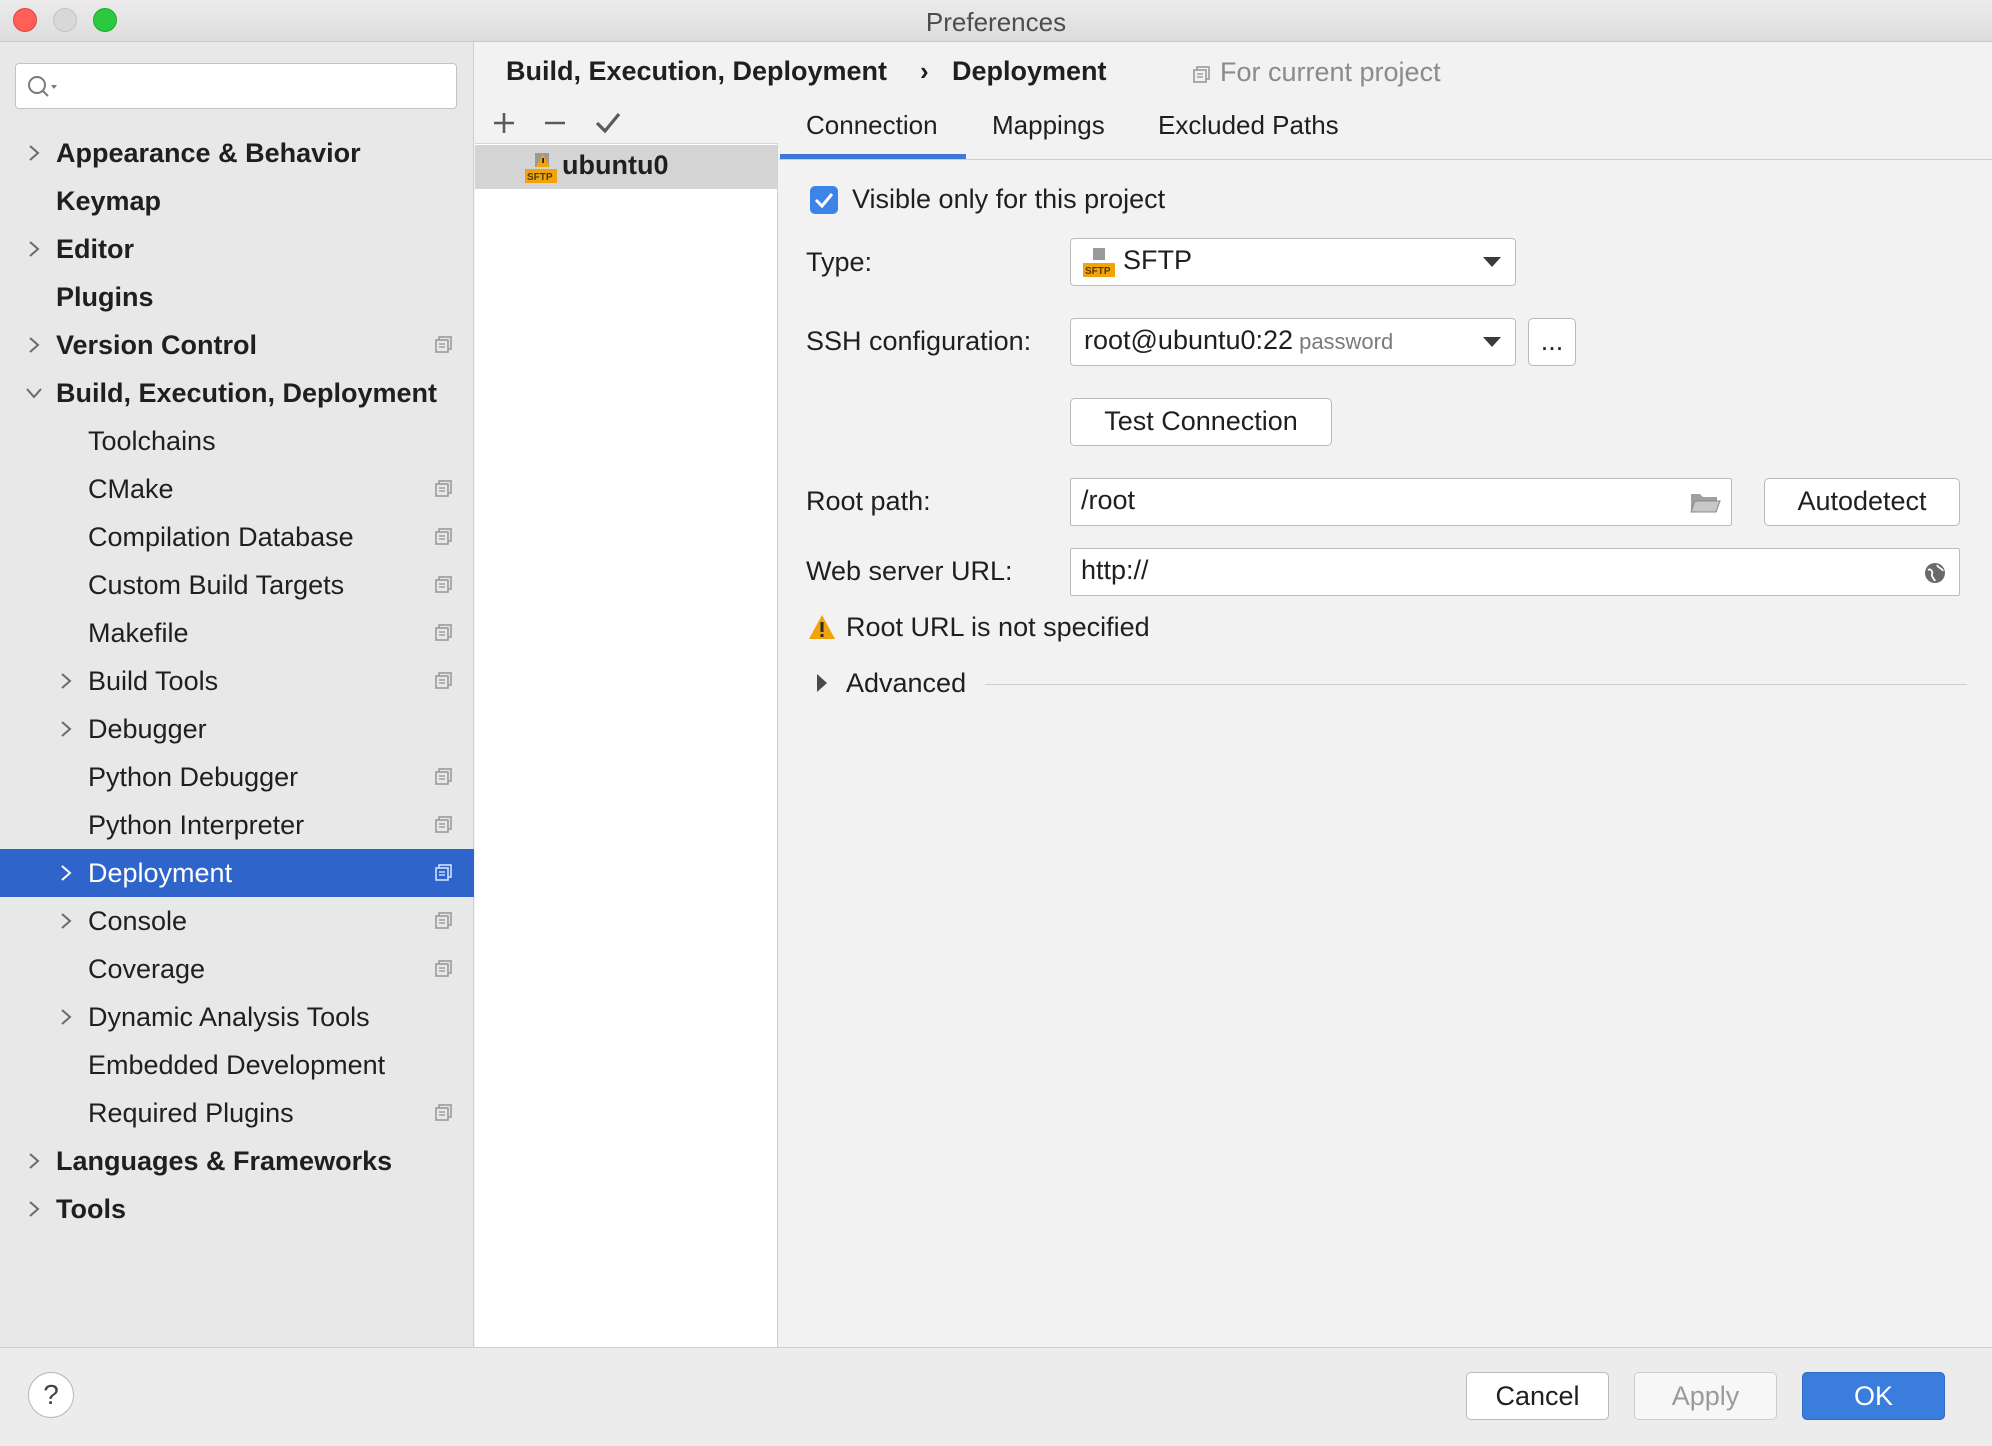  Describe the element at coordinates (236, 86) in the screenshot. I see `settings-search-input` at that location.